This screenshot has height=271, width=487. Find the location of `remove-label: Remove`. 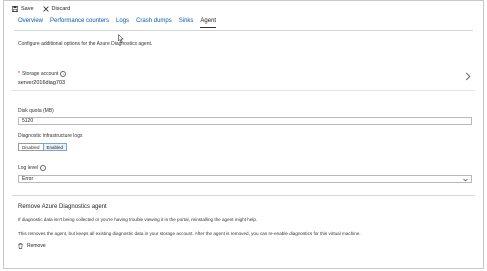

remove-label: Remove is located at coordinates (36, 246).